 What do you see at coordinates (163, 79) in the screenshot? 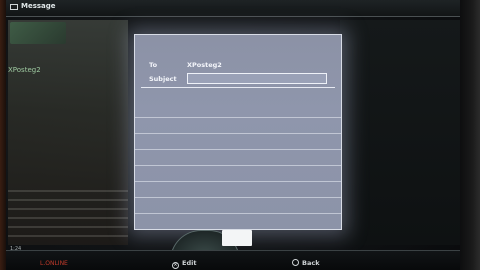
I see `subject-label: Subject` at bounding box center [163, 79].